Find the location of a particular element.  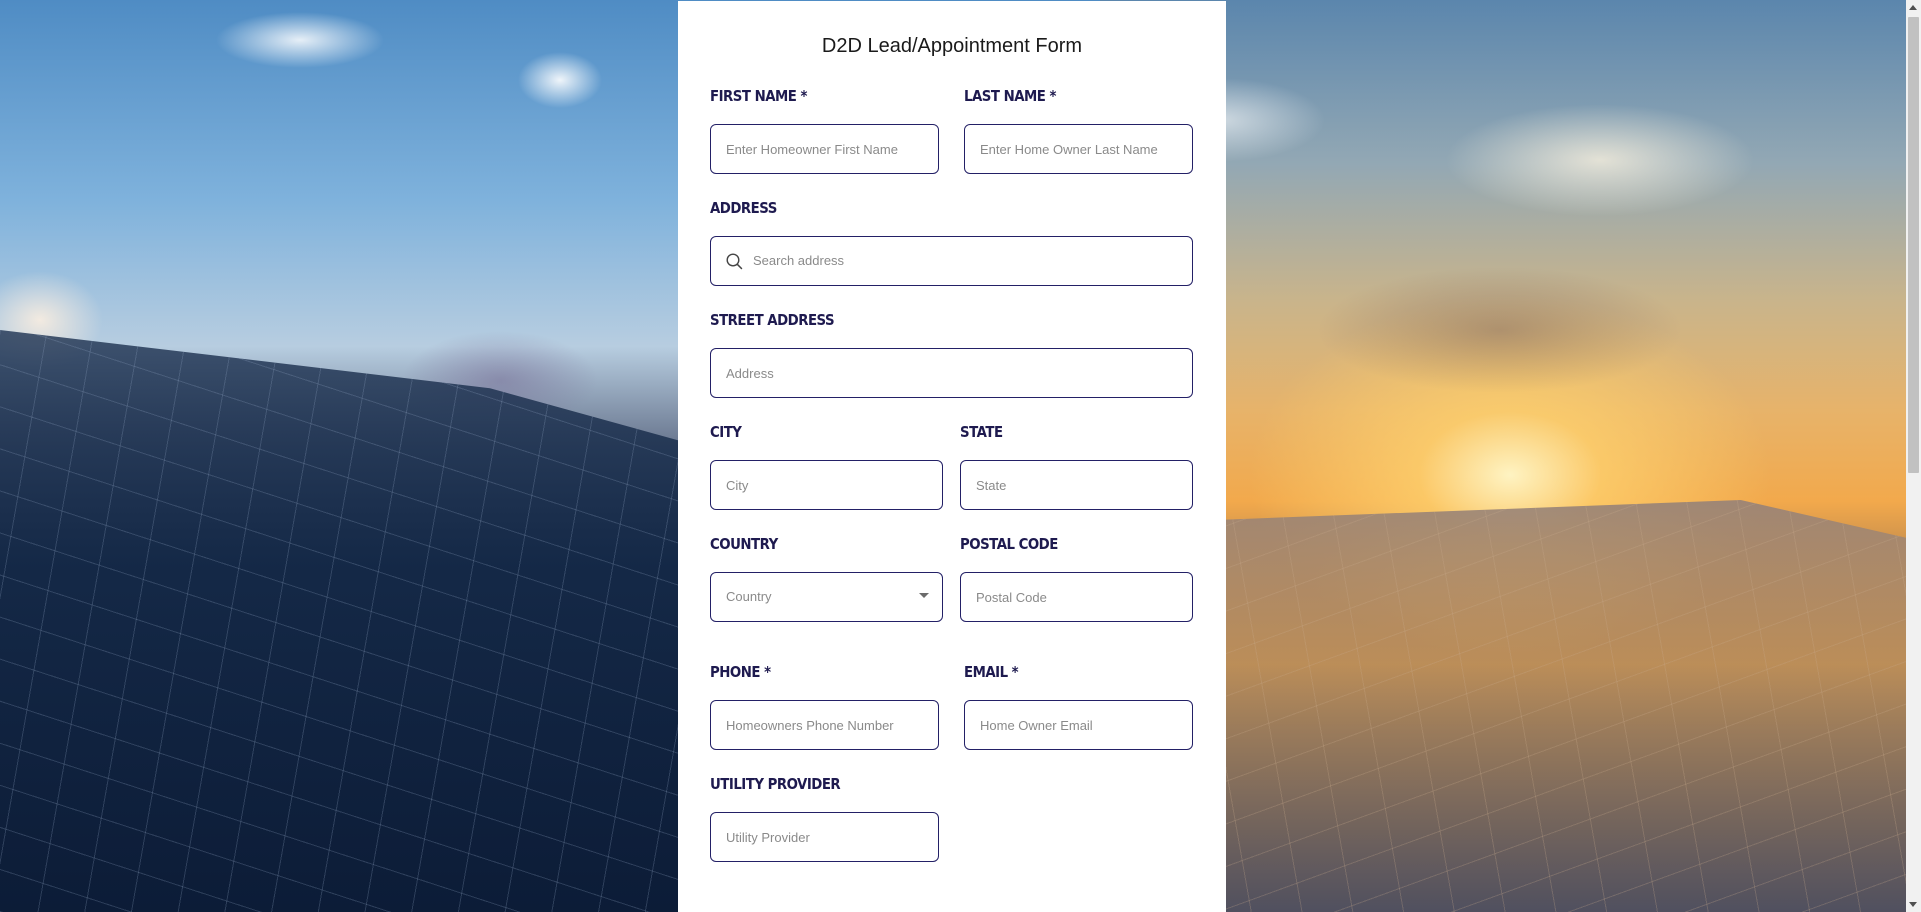

page-scrollbar is located at coordinates (1913, 456).